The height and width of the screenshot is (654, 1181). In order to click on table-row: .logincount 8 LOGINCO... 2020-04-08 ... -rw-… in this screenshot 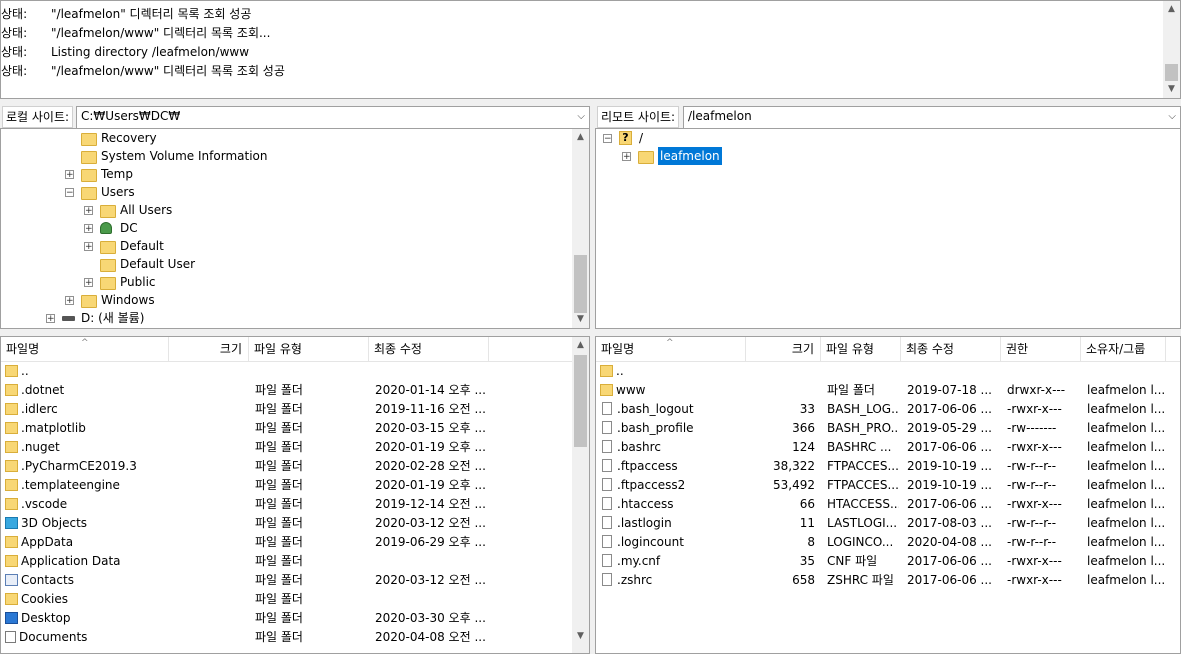, I will do `click(888, 542)`.